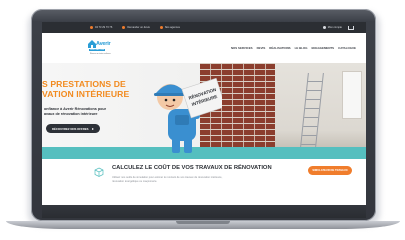 The width and height of the screenshot is (405, 240). Describe the element at coordinates (324, 27) in the screenshot. I see `user-icon` at that location.